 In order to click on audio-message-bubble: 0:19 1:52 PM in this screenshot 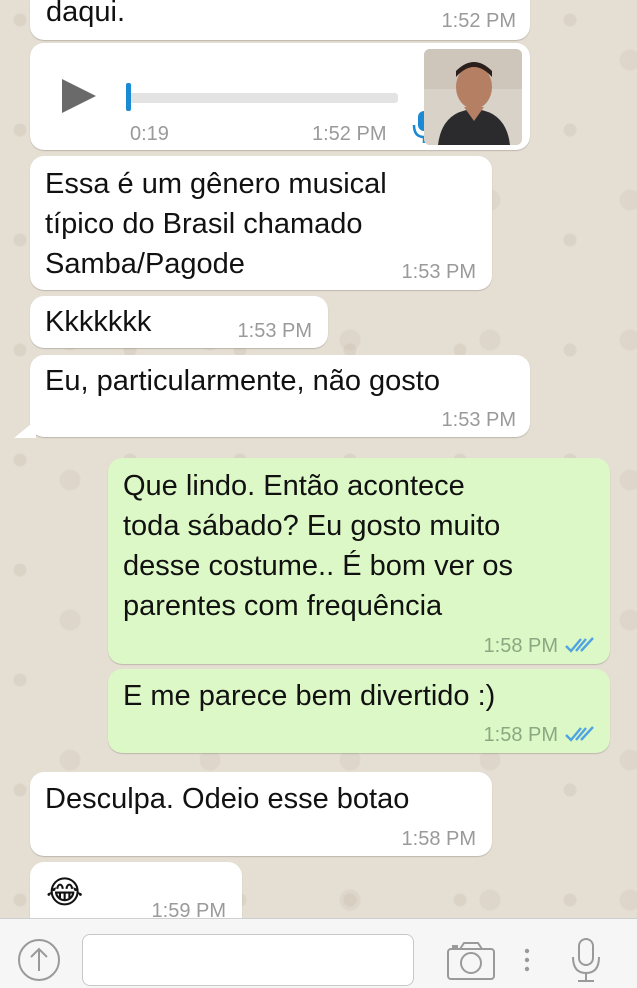, I will do `click(280, 96)`.